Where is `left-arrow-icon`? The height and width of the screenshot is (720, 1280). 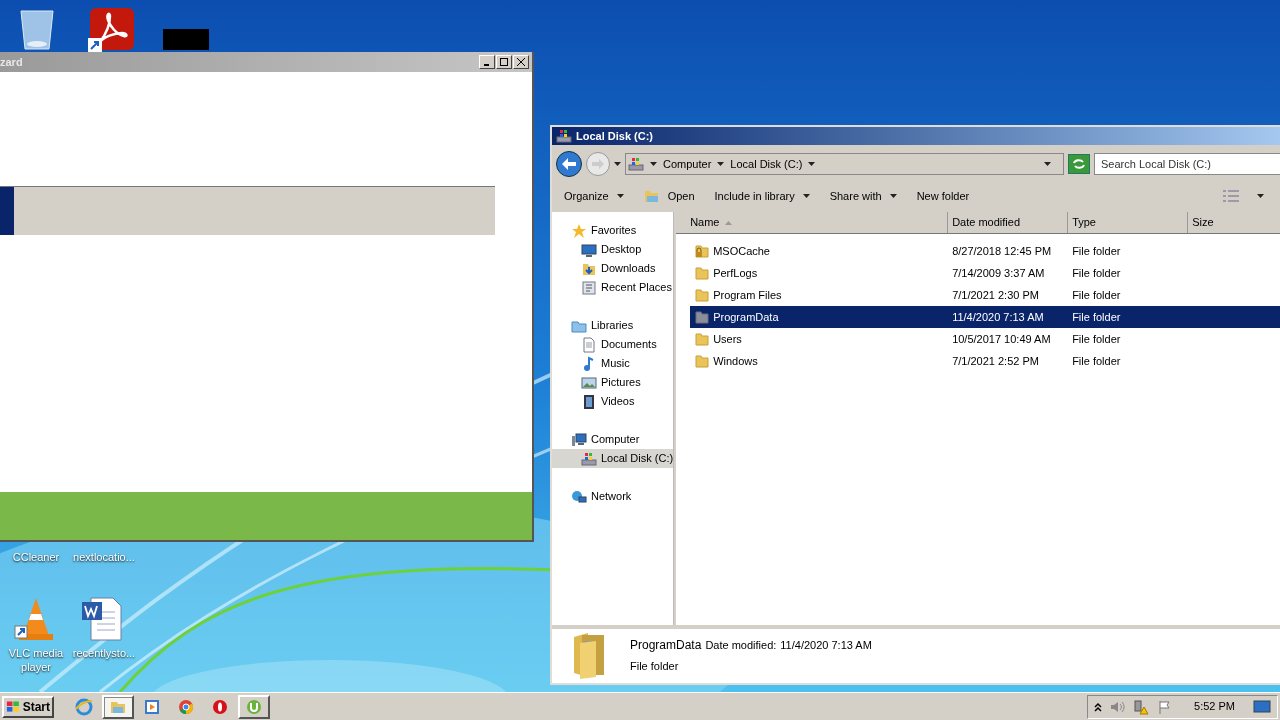 left-arrow-icon is located at coordinates (569, 164).